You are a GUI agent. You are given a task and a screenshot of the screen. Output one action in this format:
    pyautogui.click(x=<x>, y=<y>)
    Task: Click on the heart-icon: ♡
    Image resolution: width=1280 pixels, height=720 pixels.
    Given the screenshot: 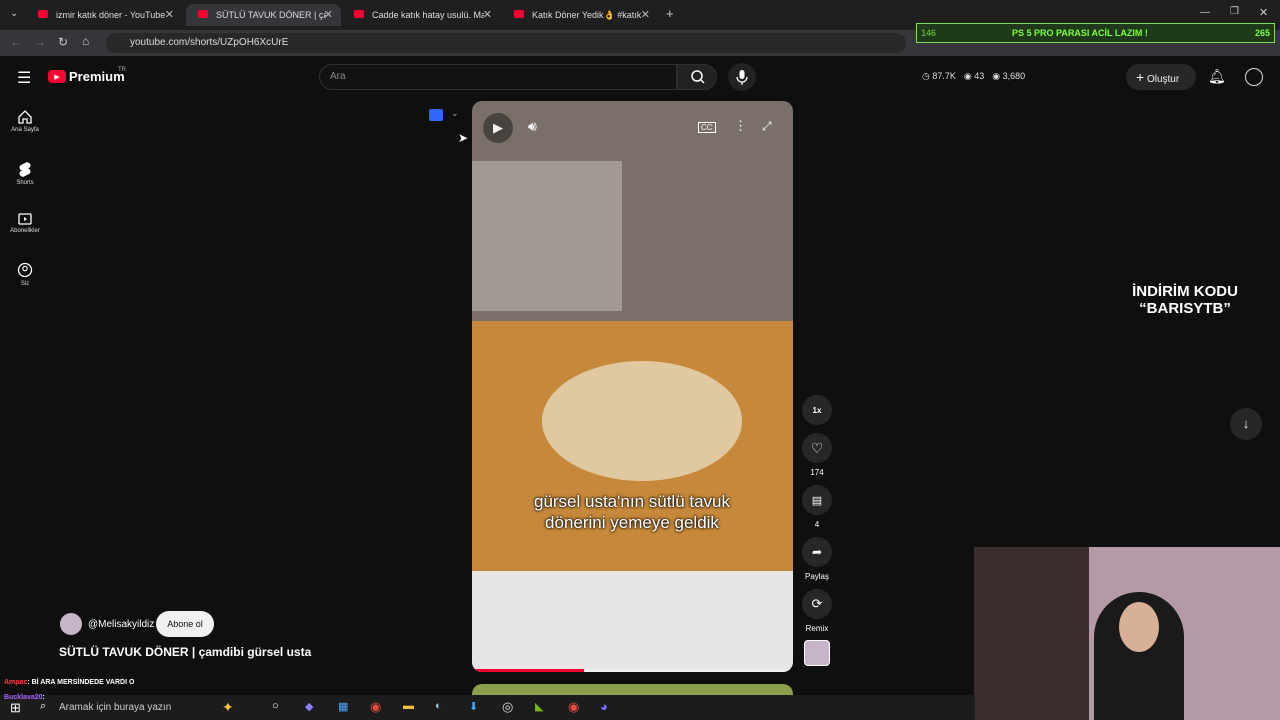 What is the action you would take?
    pyautogui.click(x=817, y=447)
    